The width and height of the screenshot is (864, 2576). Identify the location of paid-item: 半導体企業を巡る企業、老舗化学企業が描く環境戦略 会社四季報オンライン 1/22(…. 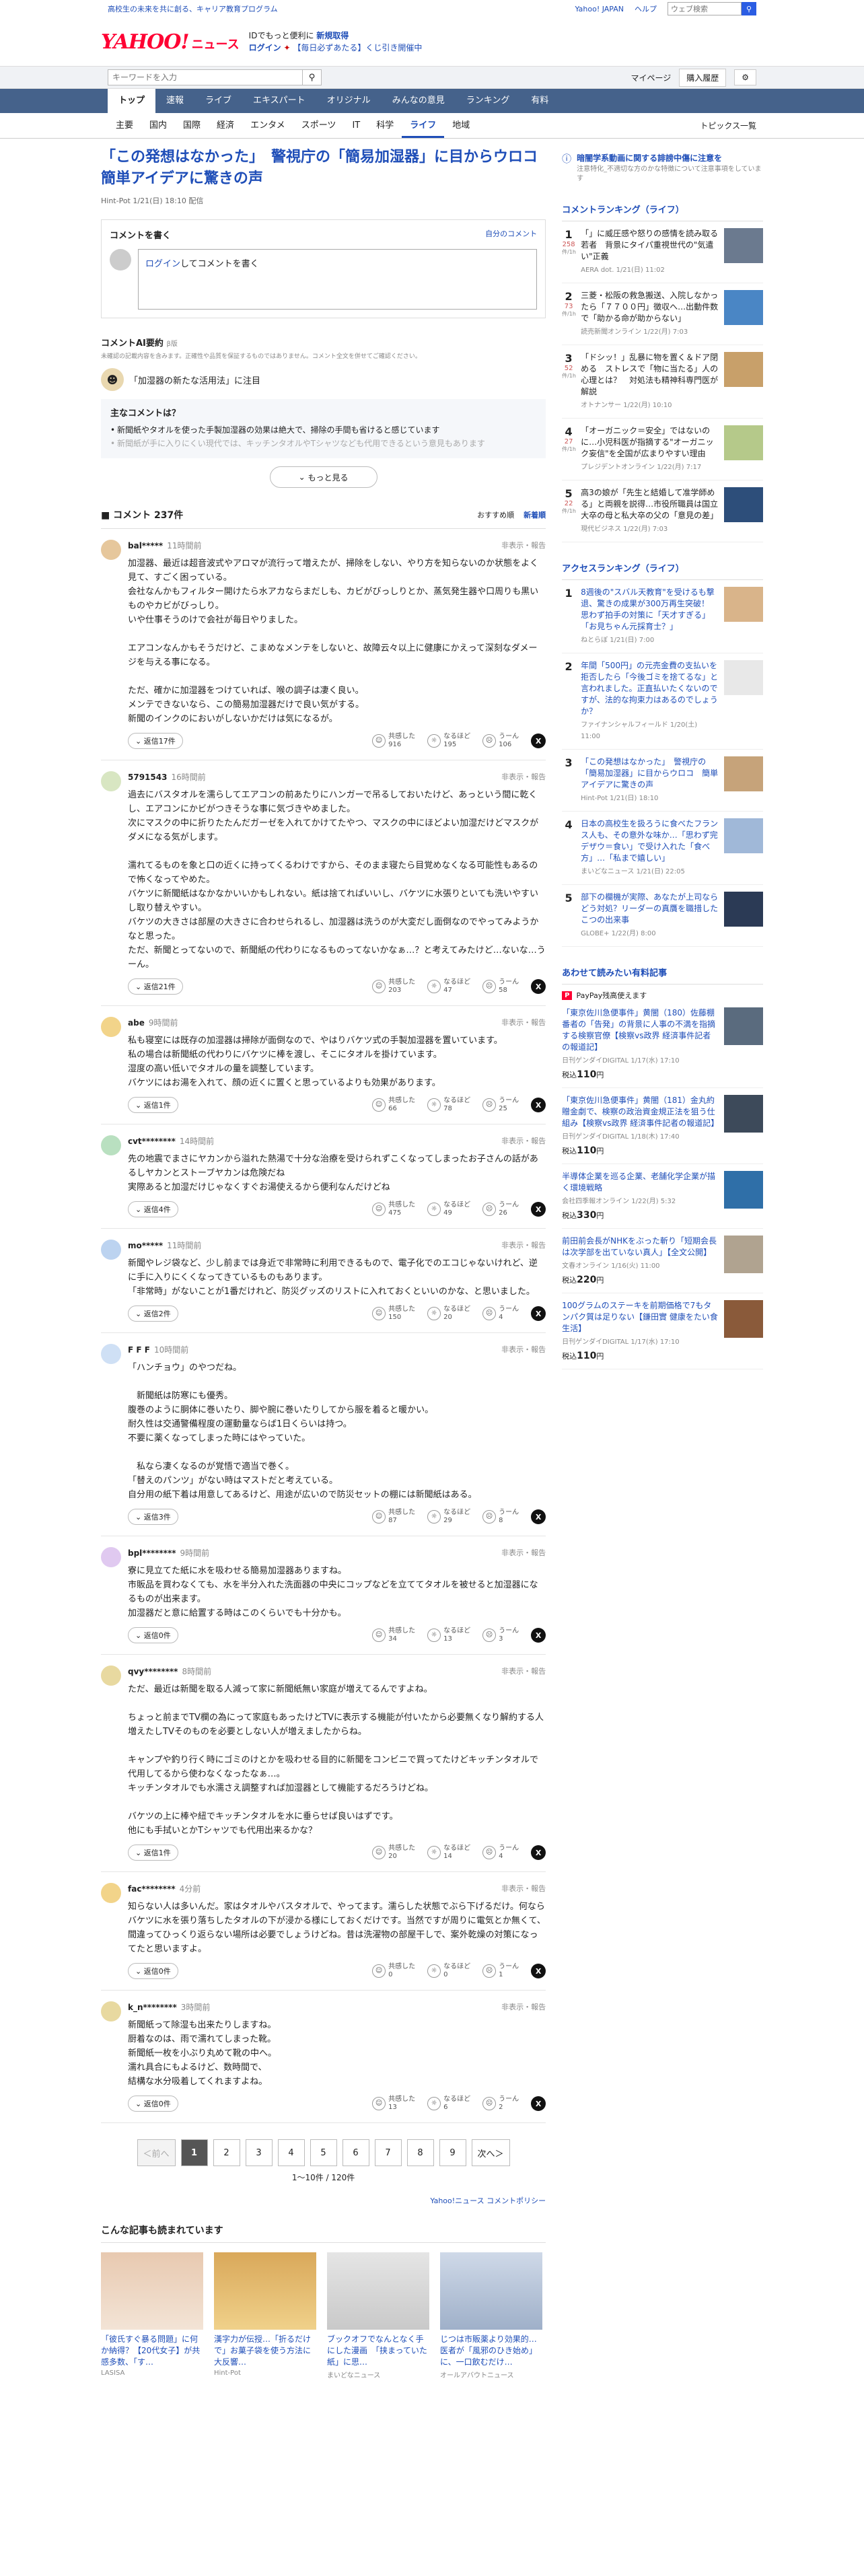
(662, 1196).